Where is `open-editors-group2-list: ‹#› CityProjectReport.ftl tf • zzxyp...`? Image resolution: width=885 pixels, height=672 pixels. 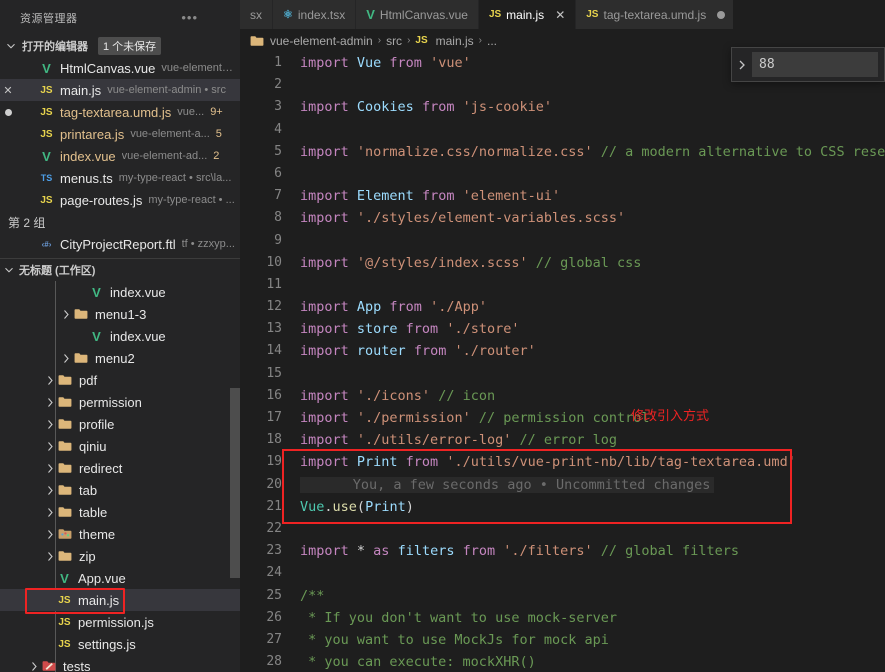
open-editors-group2-list: ‹#› CityProjectReport.ftl tf • zzxyp... is located at coordinates (120, 244).